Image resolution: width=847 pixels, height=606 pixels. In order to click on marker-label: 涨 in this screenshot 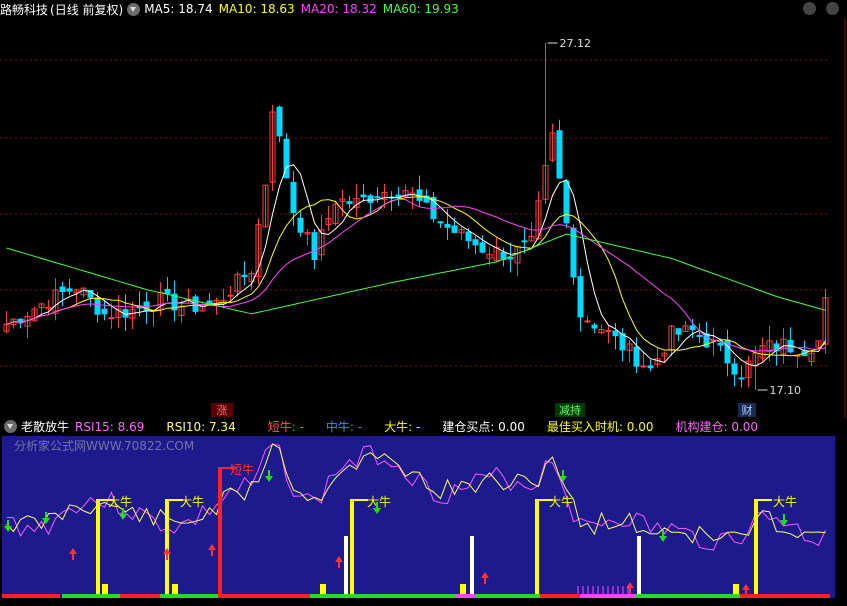, I will do `click(222, 410)`.